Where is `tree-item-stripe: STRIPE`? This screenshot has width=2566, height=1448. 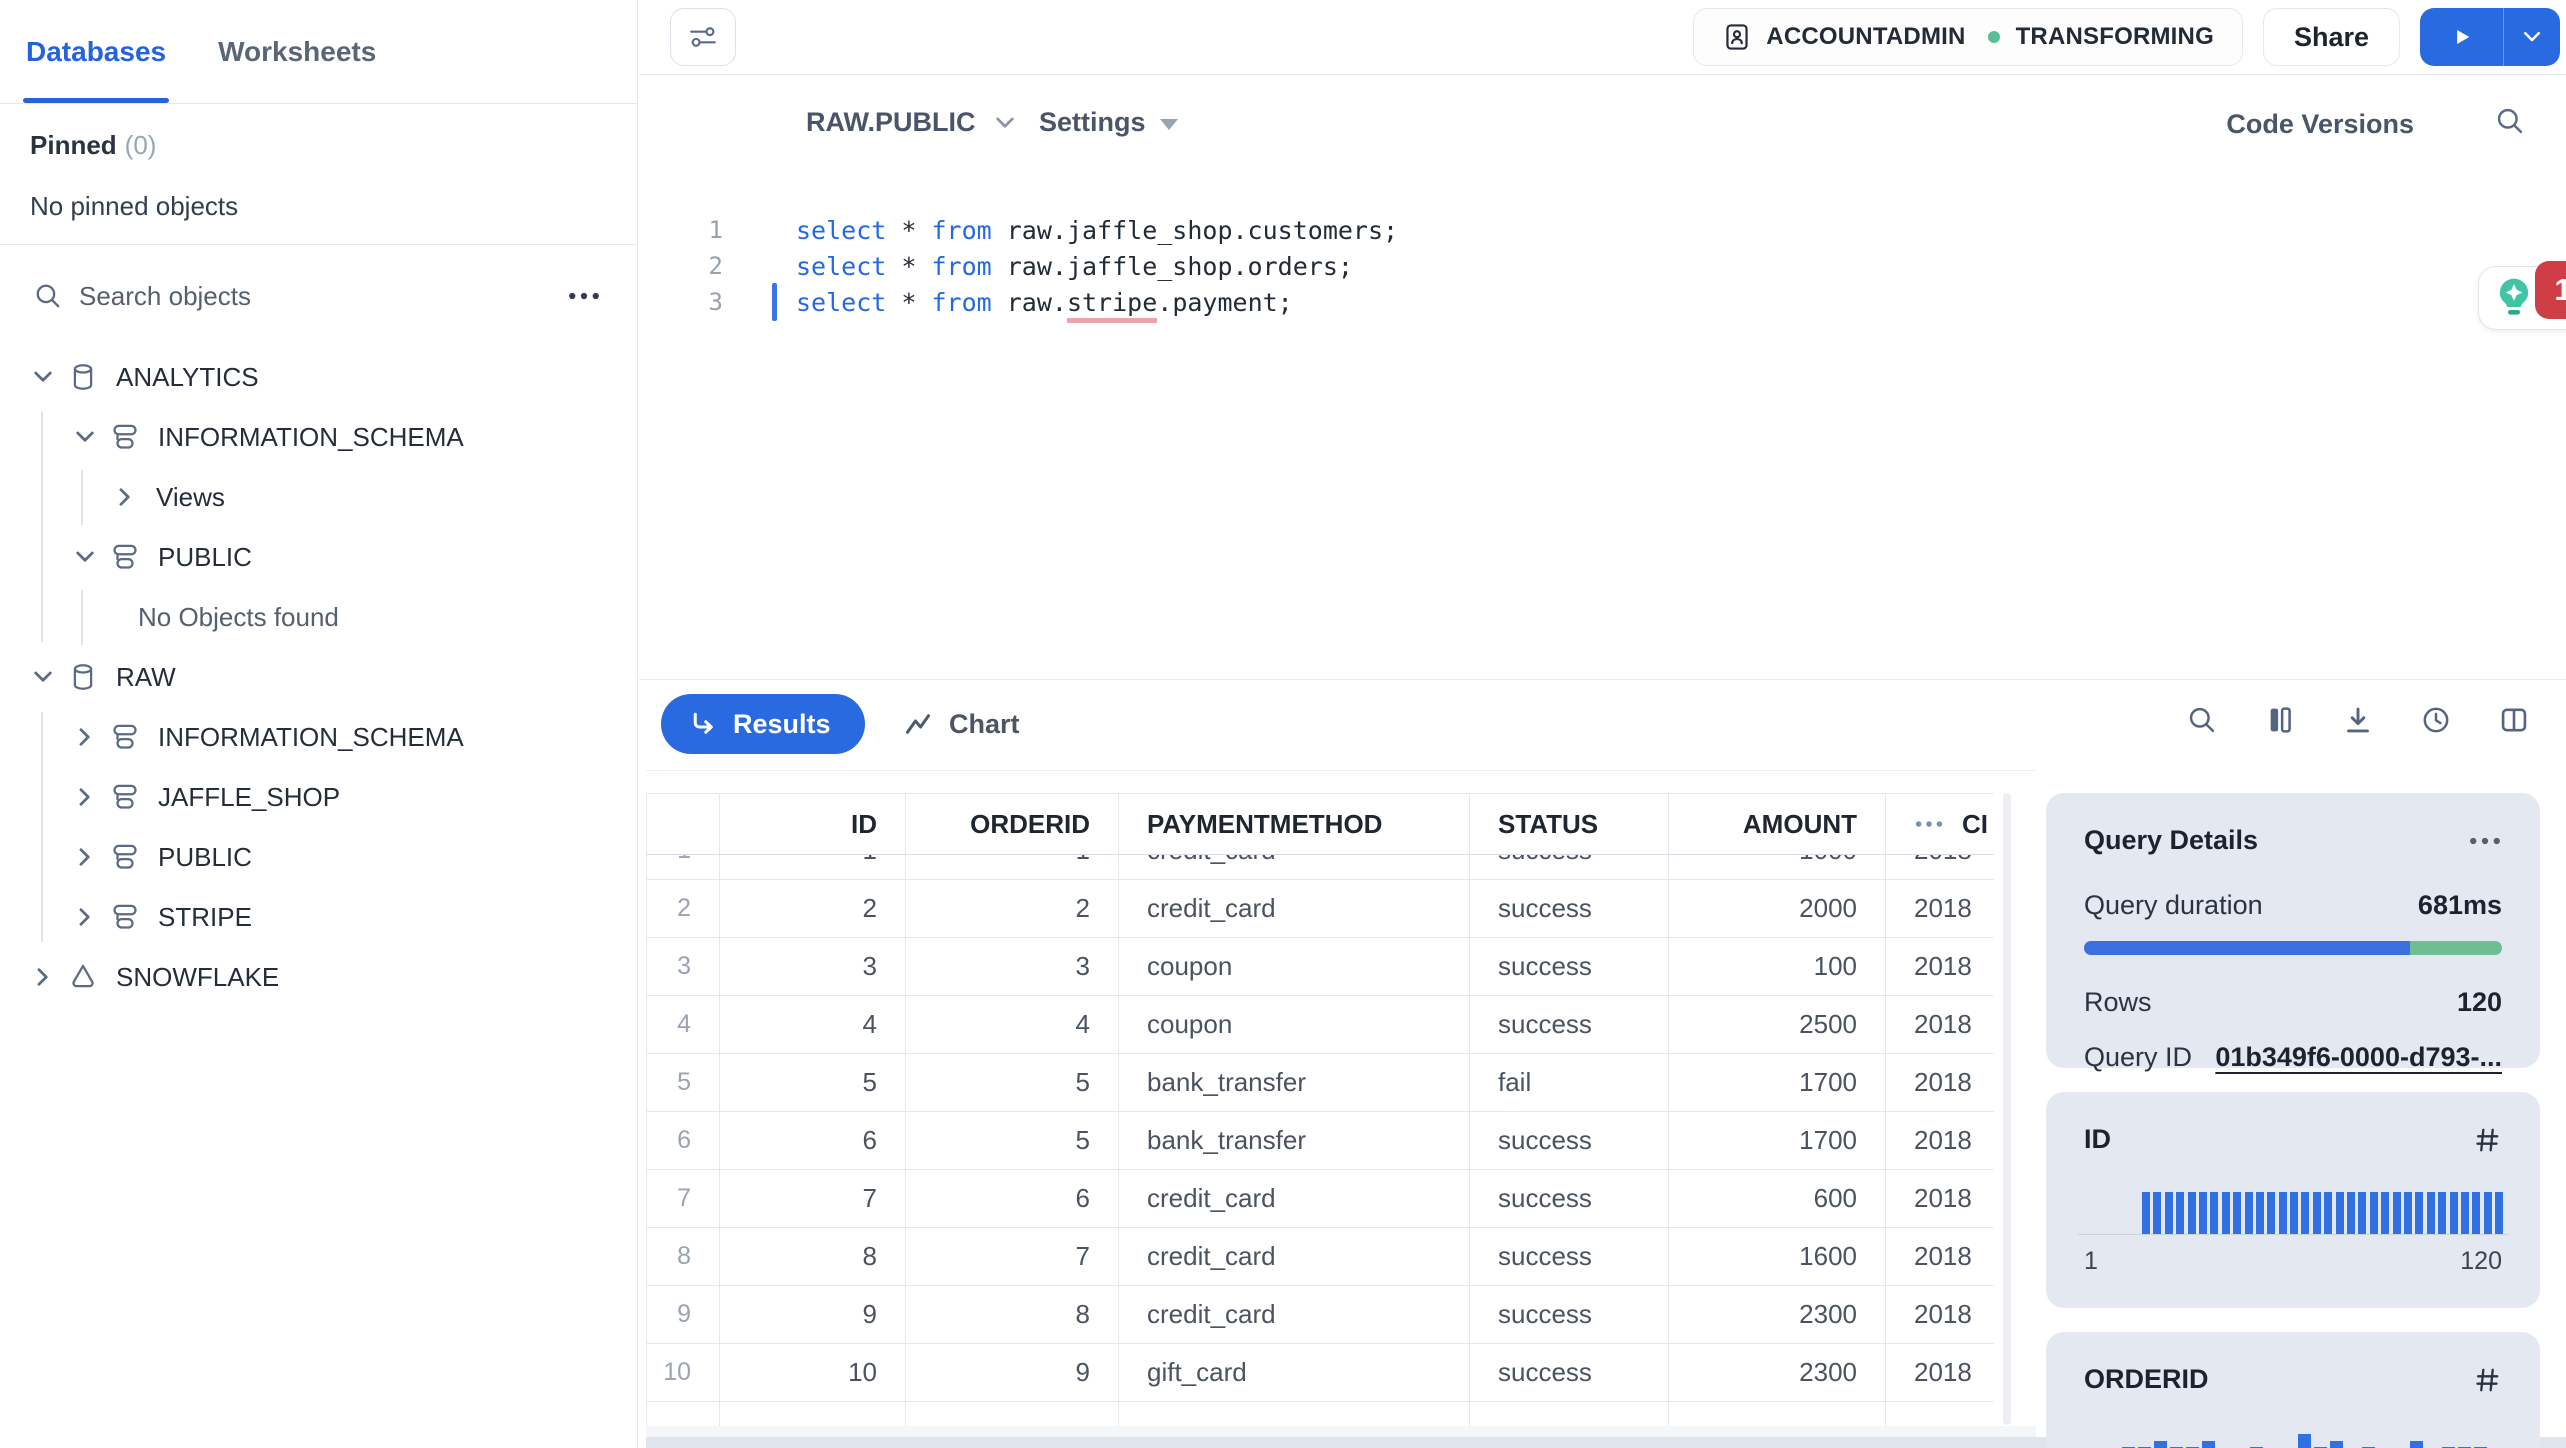 tree-item-stripe: STRIPE is located at coordinates (318, 917).